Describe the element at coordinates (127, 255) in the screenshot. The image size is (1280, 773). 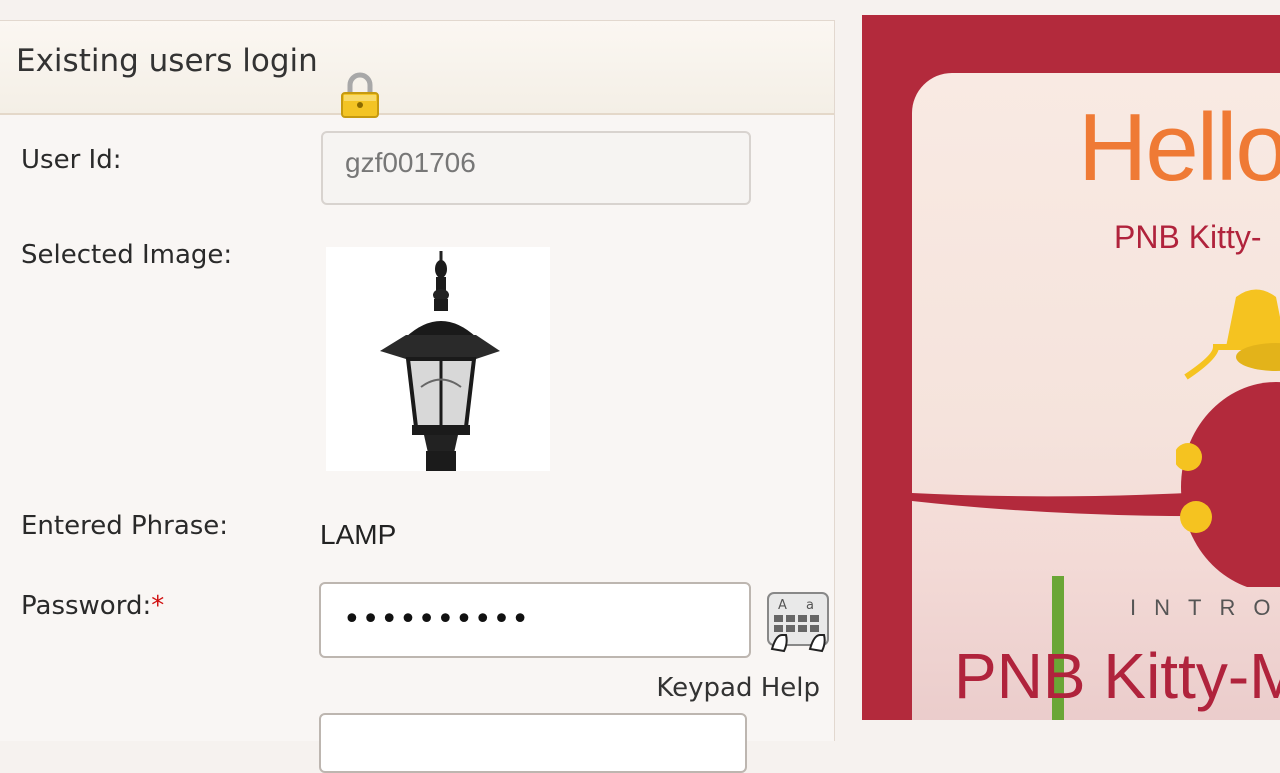
I see `selected-image-label: Selected Image:` at that location.